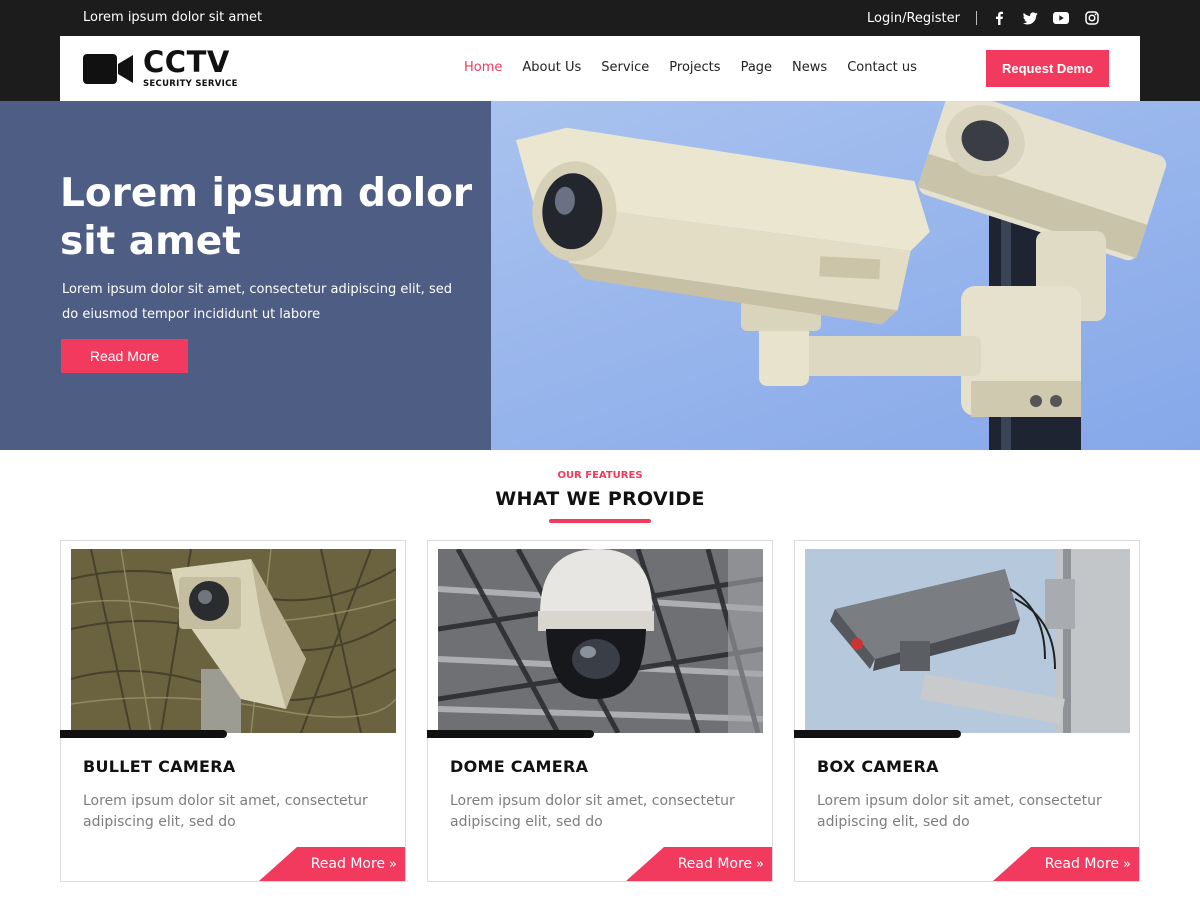 The height and width of the screenshot is (900, 1200). What do you see at coordinates (124, 356) in the screenshot?
I see `hero-read-more-button: Read More` at bounding box center [124, 356].